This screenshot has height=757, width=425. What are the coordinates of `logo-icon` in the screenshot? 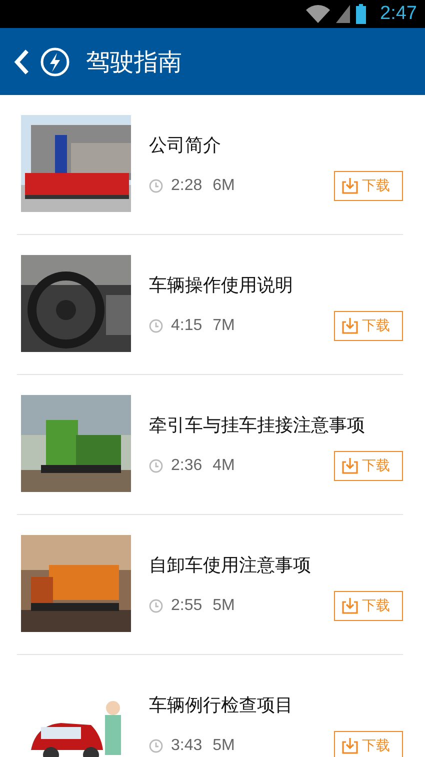 It's located at (55, 61).